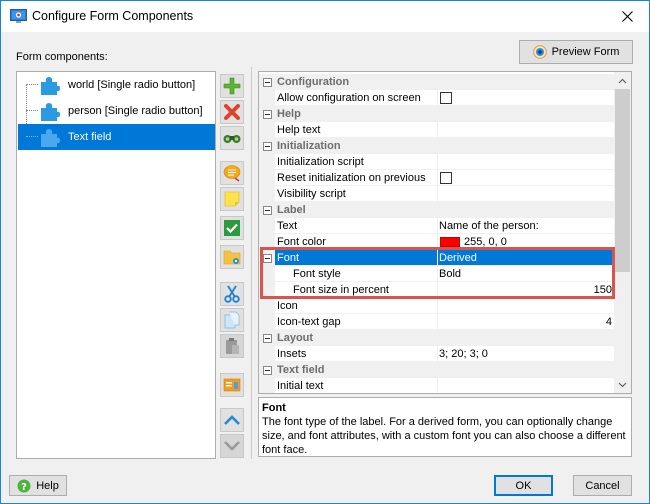 The image size is (650, 504). I want to click on property-row: Font color 255, 0, 0, so click(436, 242).